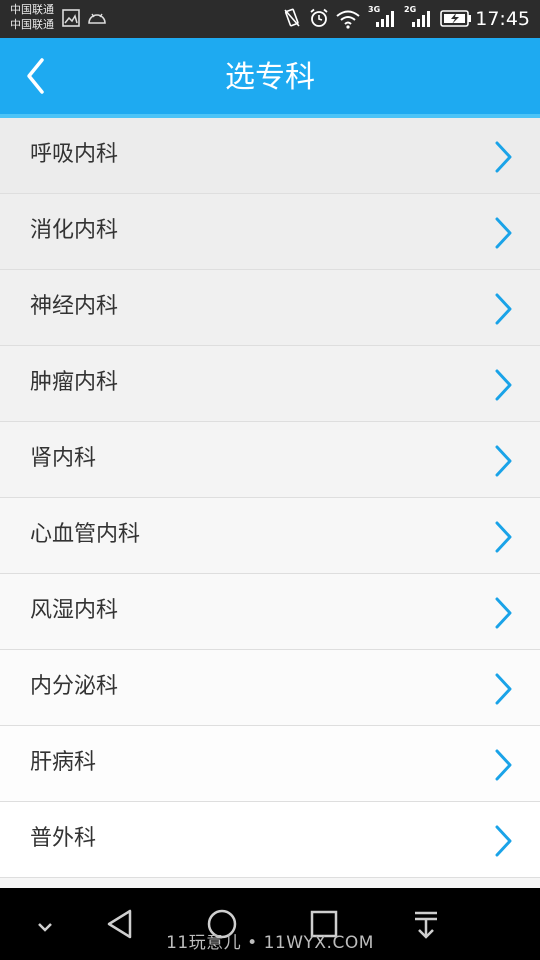  I want to click on gallery-icon, so click(71, 18).